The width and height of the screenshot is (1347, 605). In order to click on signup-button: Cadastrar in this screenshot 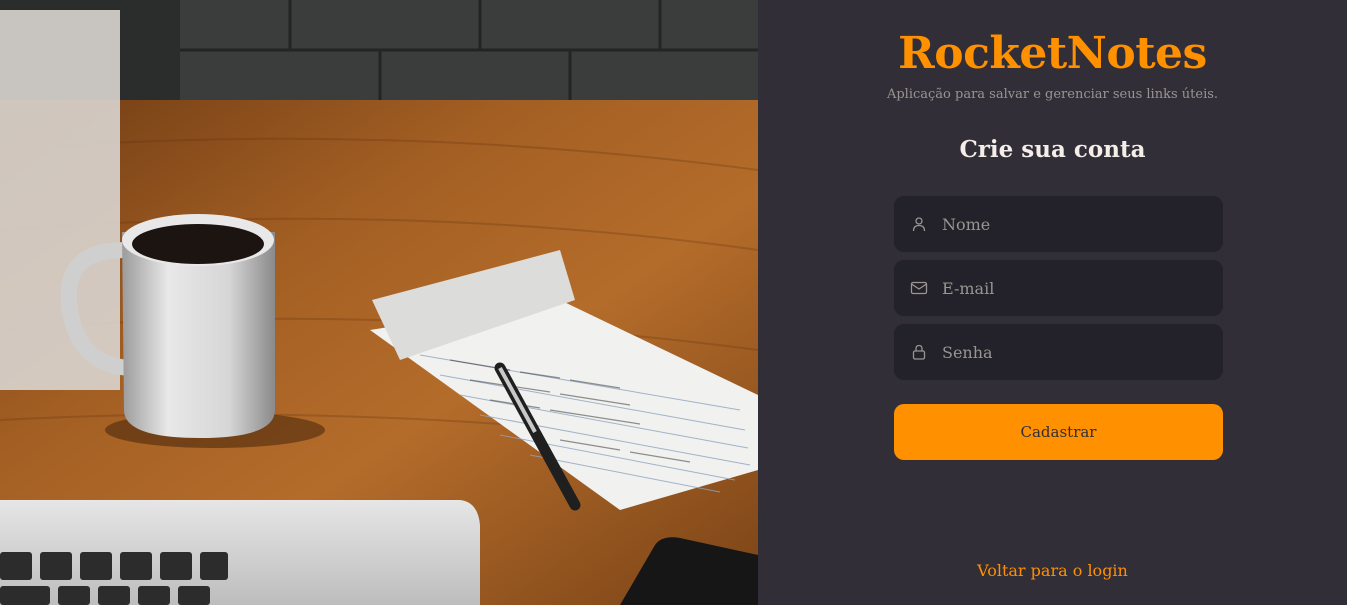, I will do `click(1058, 432)`.